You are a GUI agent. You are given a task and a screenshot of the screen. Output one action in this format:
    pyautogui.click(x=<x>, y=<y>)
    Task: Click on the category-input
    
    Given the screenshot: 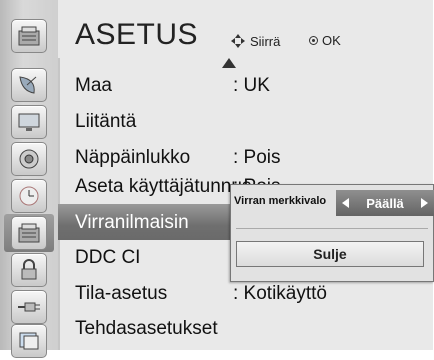 What is the action you would take?
    pyautogui.click(x=29, y=307)
    